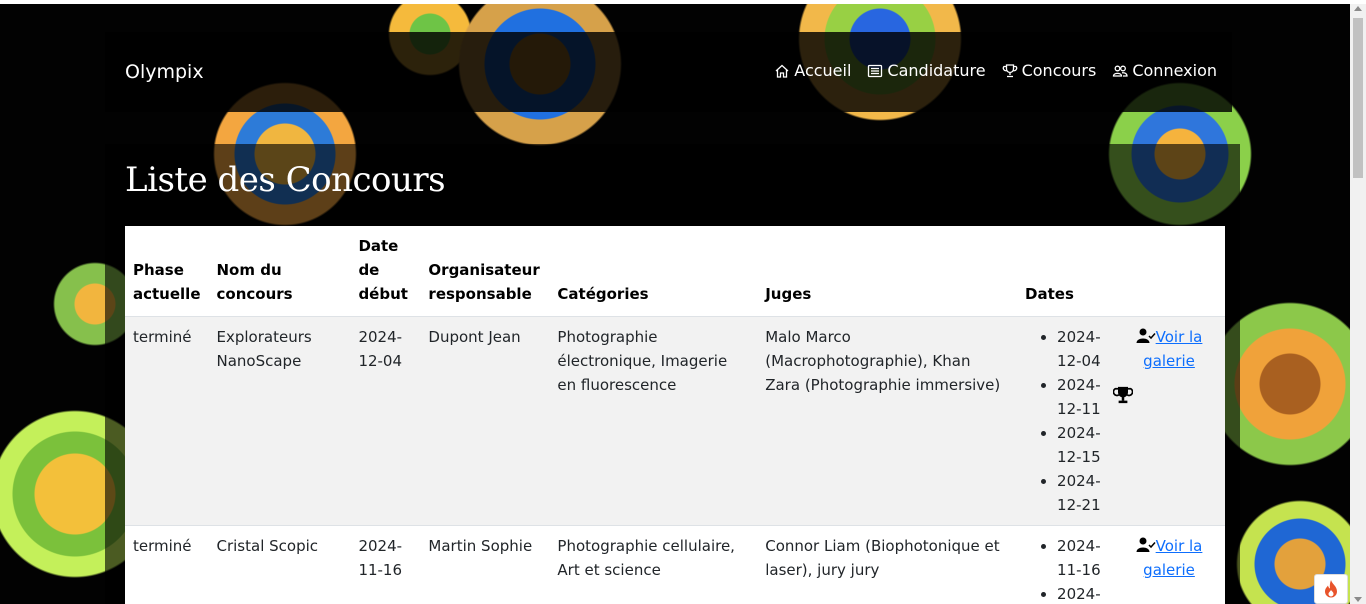 This screenshot has height=604, width=1366. I want to click on people-icon, so click(1120, 71).